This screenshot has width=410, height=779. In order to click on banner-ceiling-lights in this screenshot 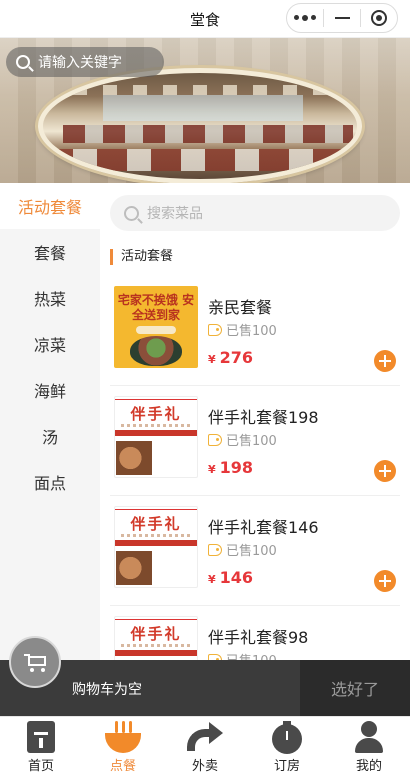, I will do `click(203, 90)`.